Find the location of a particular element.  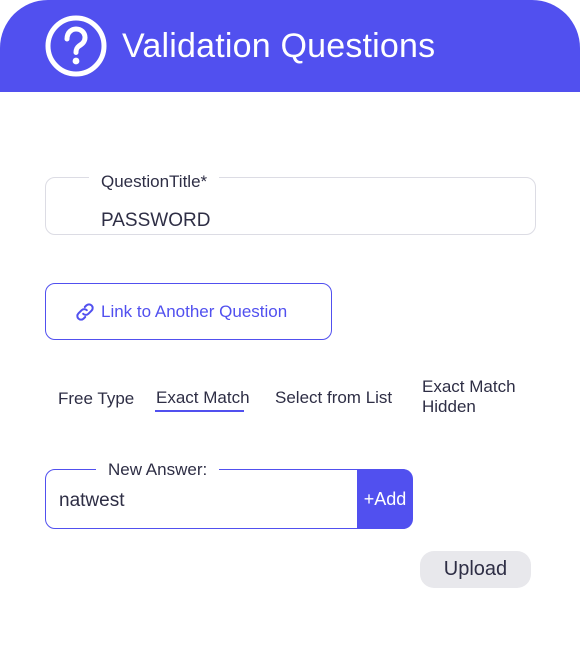

header-bar: Validation Questions is located at coordinates (290, 46).